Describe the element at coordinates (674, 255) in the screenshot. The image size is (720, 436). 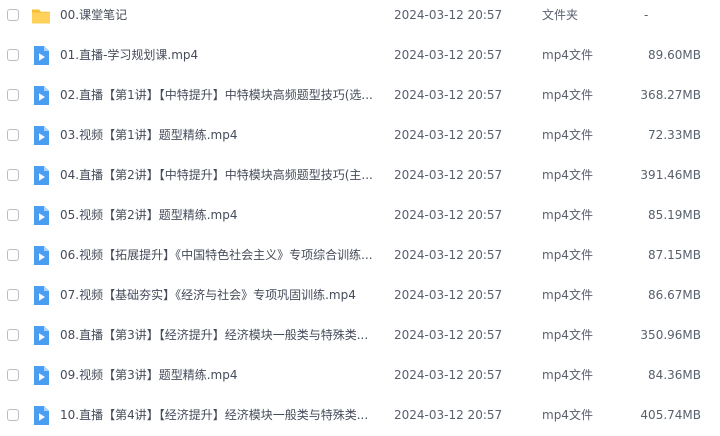
I see `file-size: 87.15MB` at that location.